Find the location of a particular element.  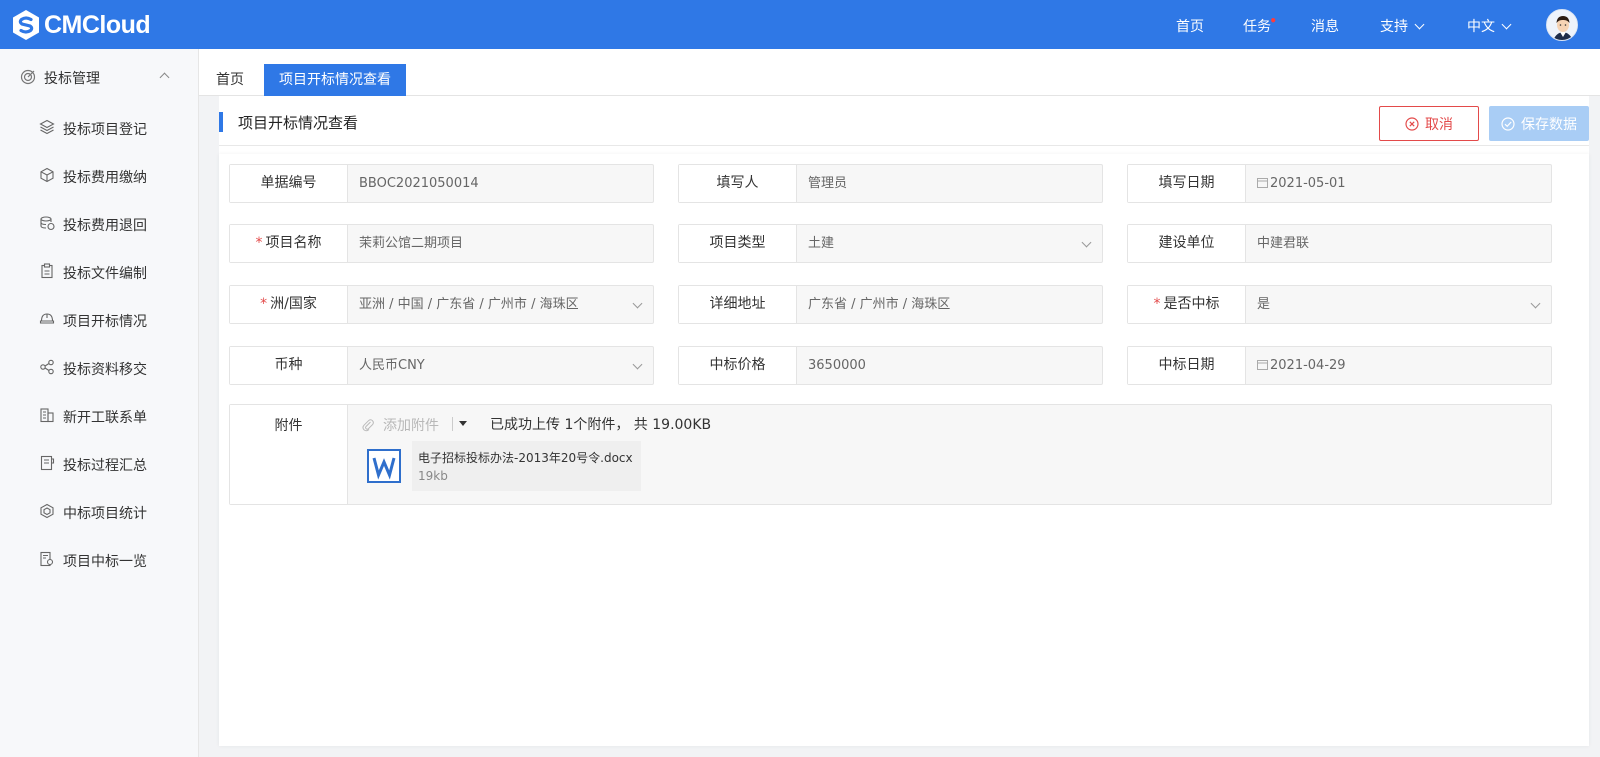

sidebar-item-material-transfer: 投标资料移交 is located at coordinates (99, 368).